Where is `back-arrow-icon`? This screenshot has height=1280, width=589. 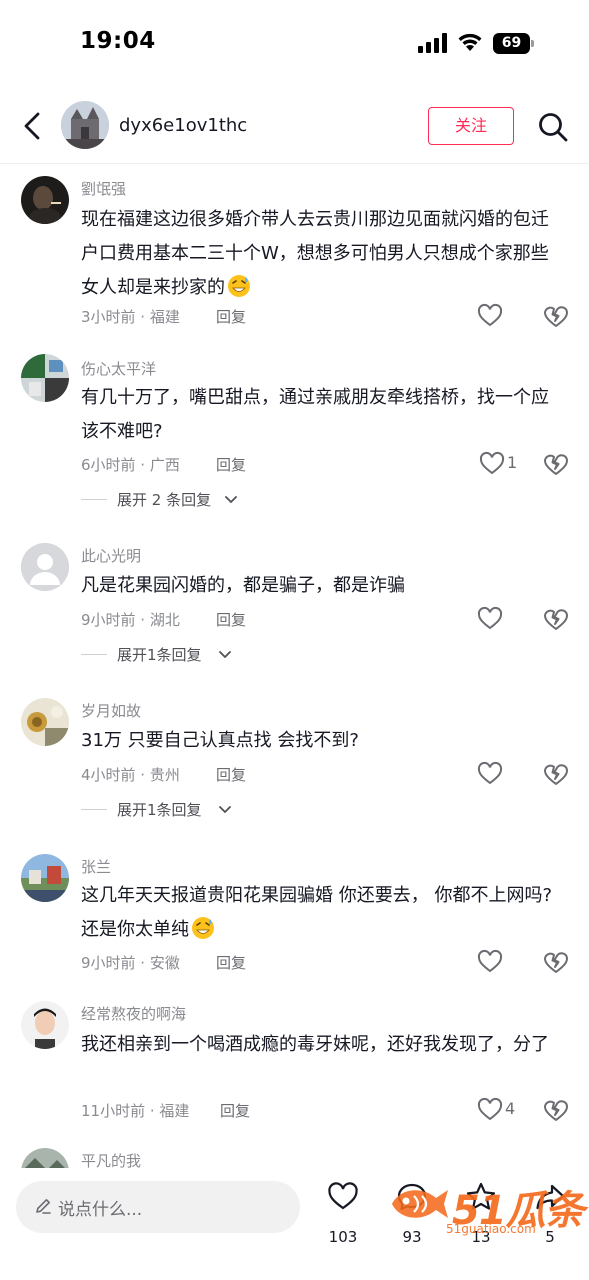
back-arrow-icon is located at coordinates (33, 126).